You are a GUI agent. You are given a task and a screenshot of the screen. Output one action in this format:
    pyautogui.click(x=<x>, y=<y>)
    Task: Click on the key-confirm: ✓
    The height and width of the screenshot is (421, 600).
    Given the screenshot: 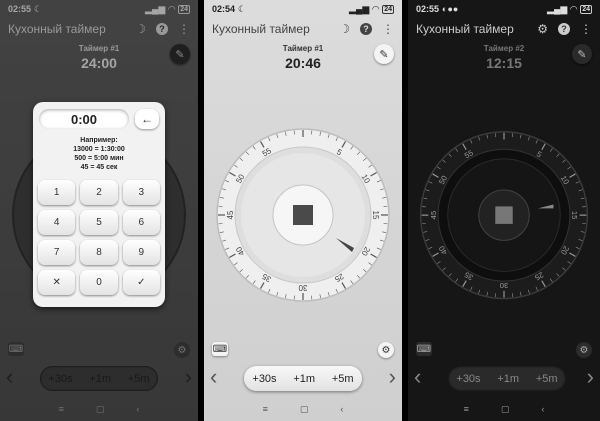 What is the action you would take?
    pyautogui.click(x=141, y=282)
    